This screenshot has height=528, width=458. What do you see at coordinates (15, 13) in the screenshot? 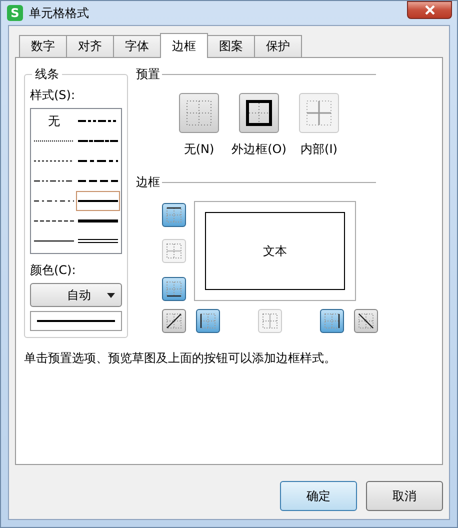
I see `app-icon: S` at bounding box center [15, 13].